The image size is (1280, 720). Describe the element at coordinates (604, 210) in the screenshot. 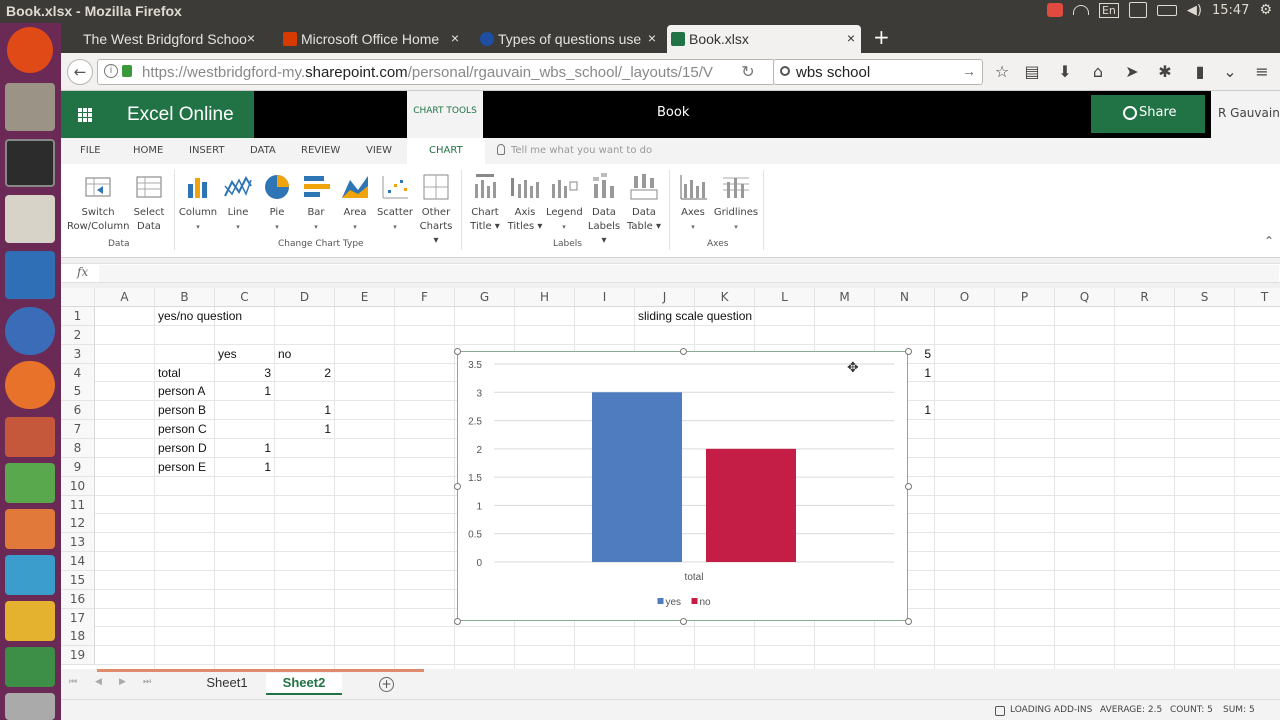

I see `data-labels-button: Data Labels ▾` at that location.